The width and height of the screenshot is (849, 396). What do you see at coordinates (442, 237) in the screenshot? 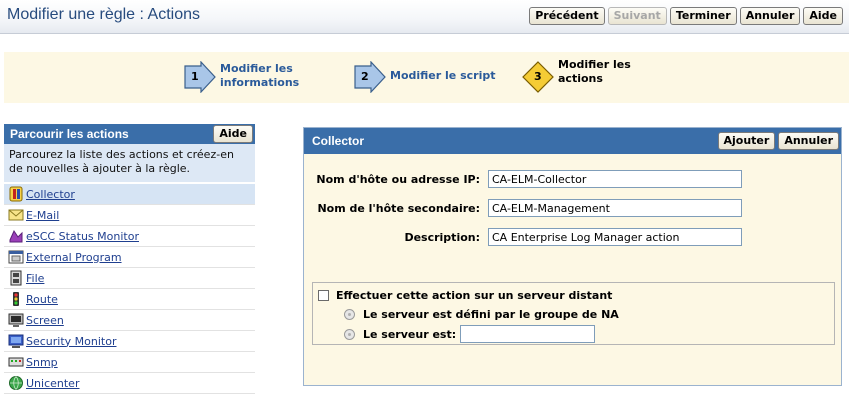
I see `description-field-label: Description:` at bounding box center [442, 237].